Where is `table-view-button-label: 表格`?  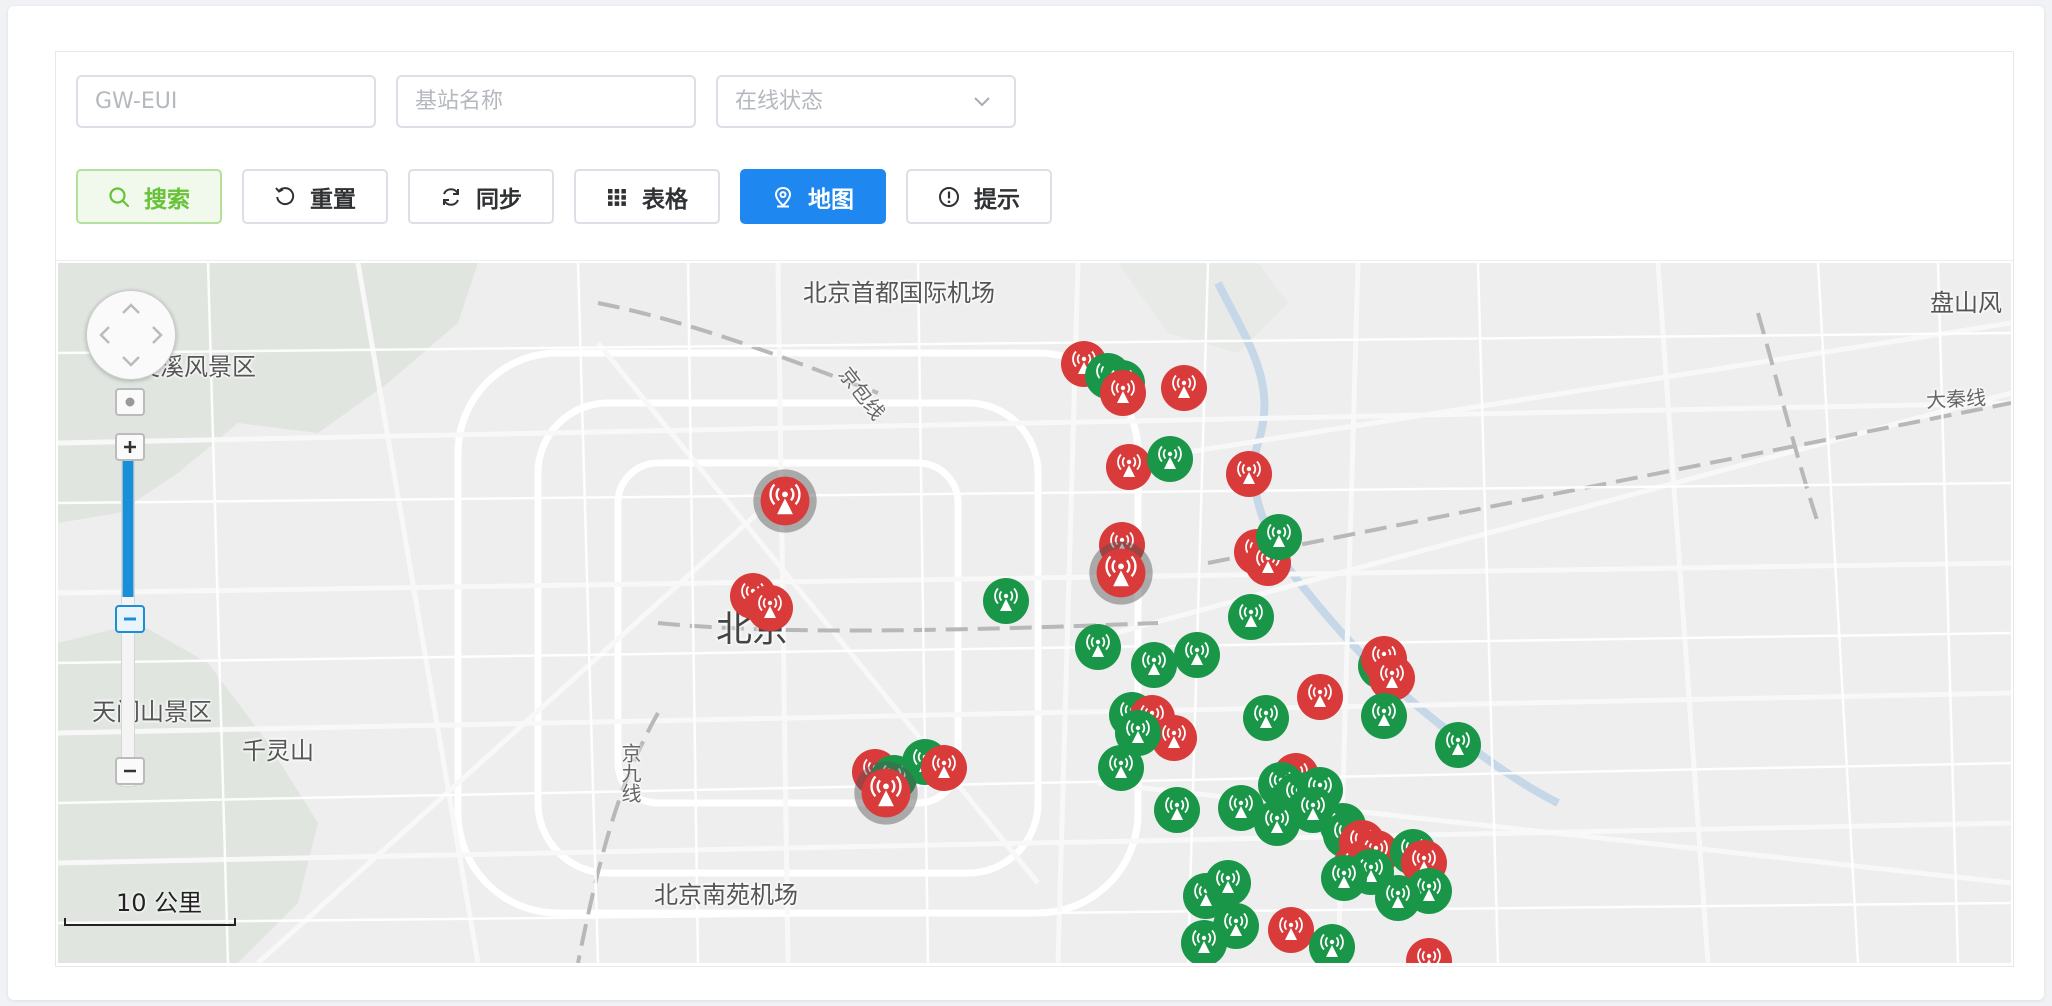 table-view-button-label: 表格 is located at coordinates (665, 199).